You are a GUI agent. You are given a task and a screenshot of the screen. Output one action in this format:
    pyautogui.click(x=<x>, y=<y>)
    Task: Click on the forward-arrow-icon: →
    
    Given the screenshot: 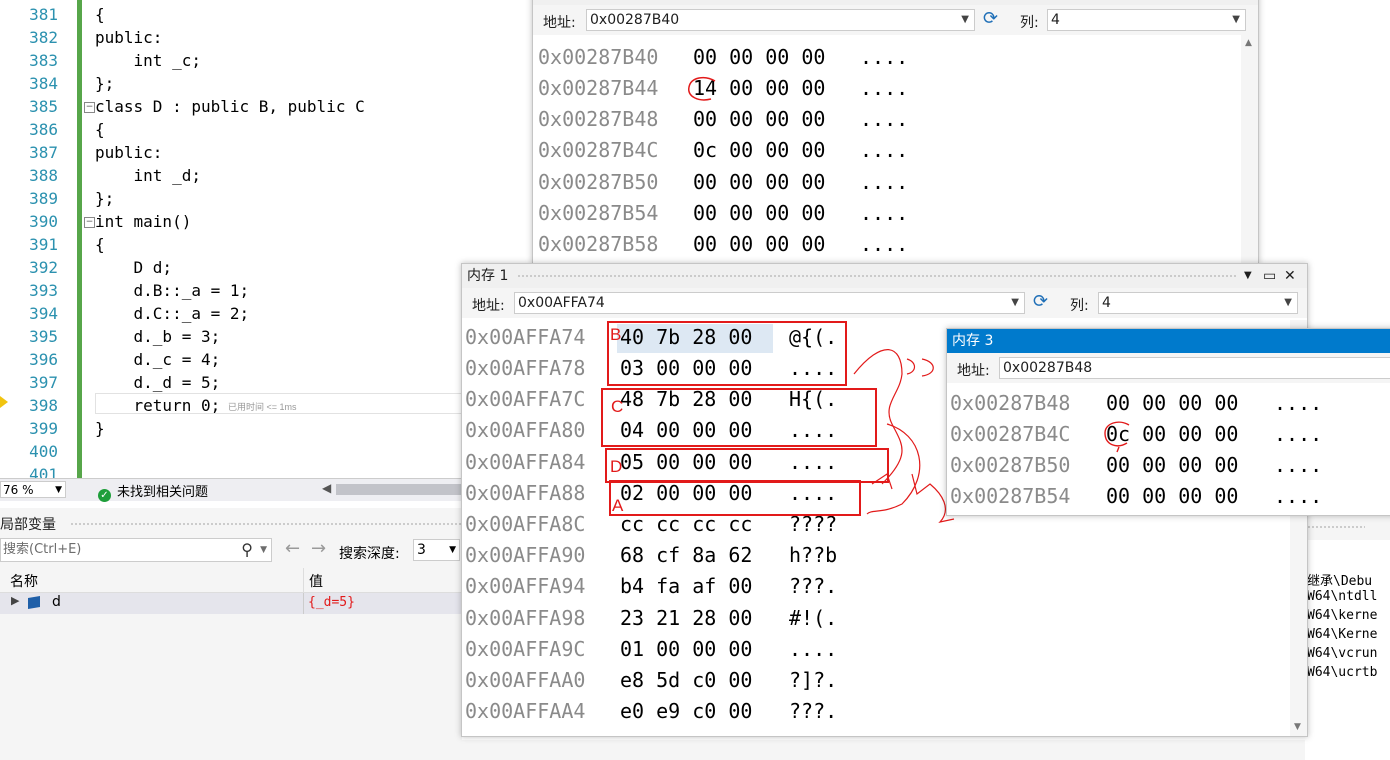 What is the action you would take?
    pyautogui.click(x=318, y=548)
    